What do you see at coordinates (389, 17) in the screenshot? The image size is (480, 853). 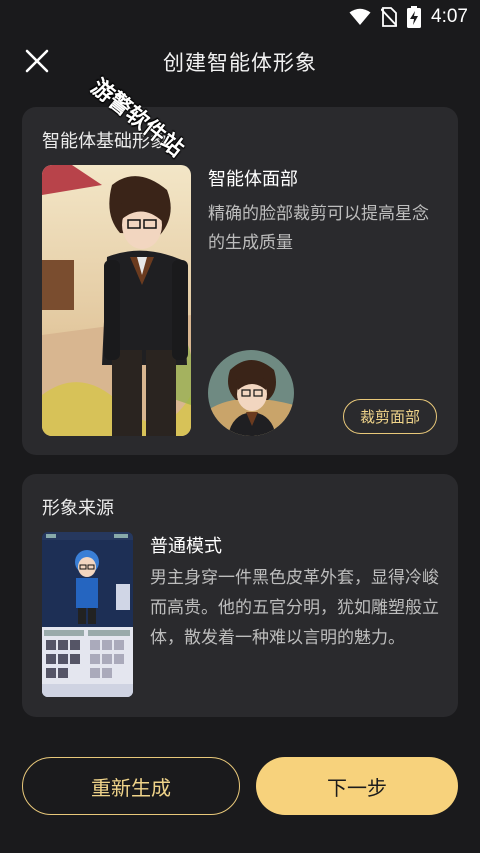 I see `no-sim-icon` at bounding box center [389, 17].